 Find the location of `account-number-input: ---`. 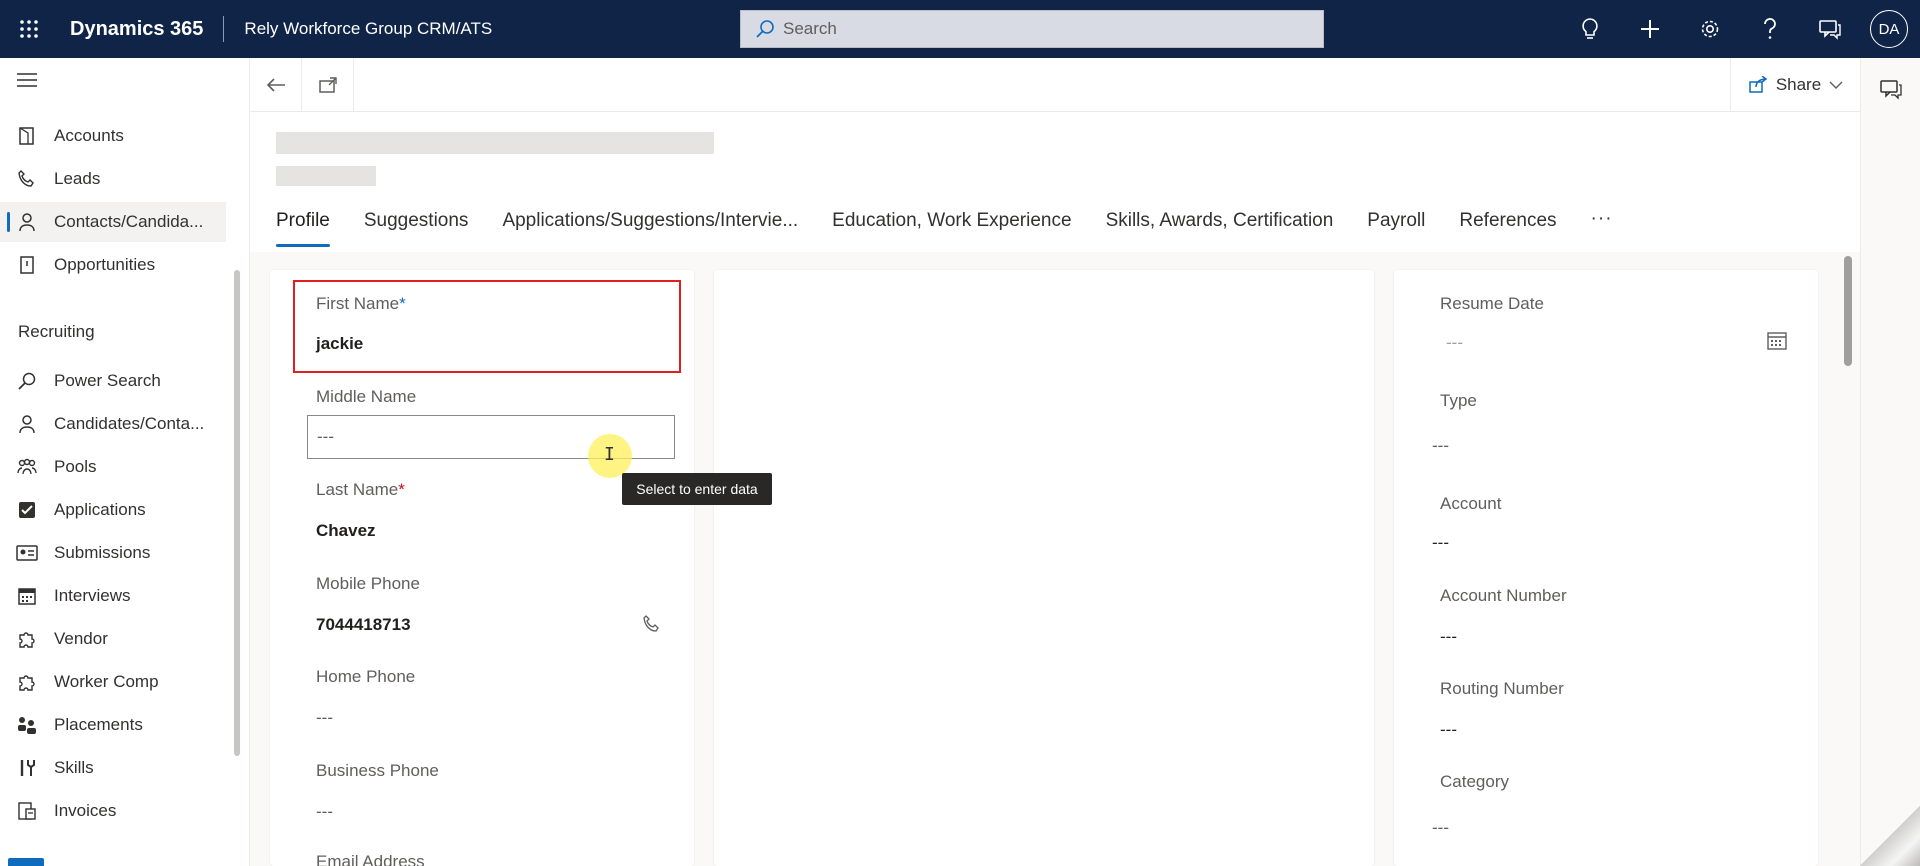

account-number-input: --- is located at coordinates (1448, 637).